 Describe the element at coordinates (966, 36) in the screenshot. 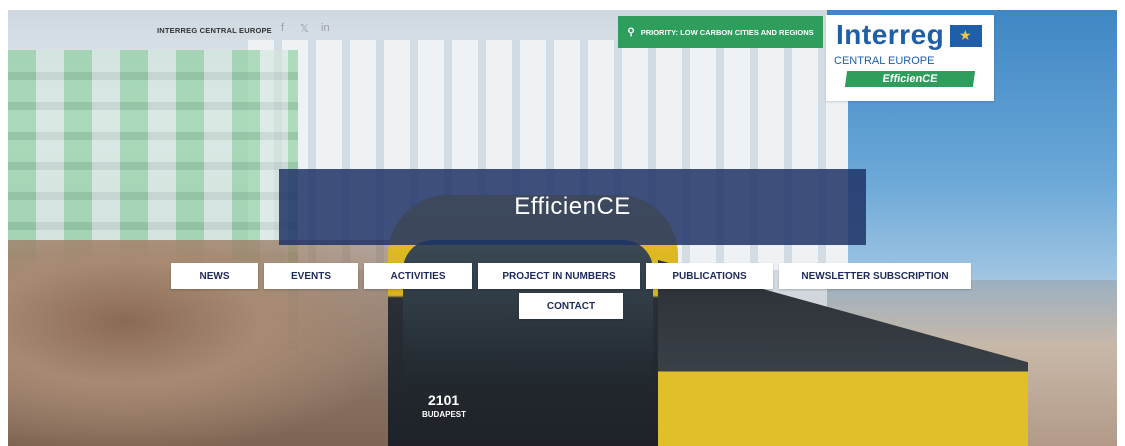

I see `eu-flag-icon` at that location.